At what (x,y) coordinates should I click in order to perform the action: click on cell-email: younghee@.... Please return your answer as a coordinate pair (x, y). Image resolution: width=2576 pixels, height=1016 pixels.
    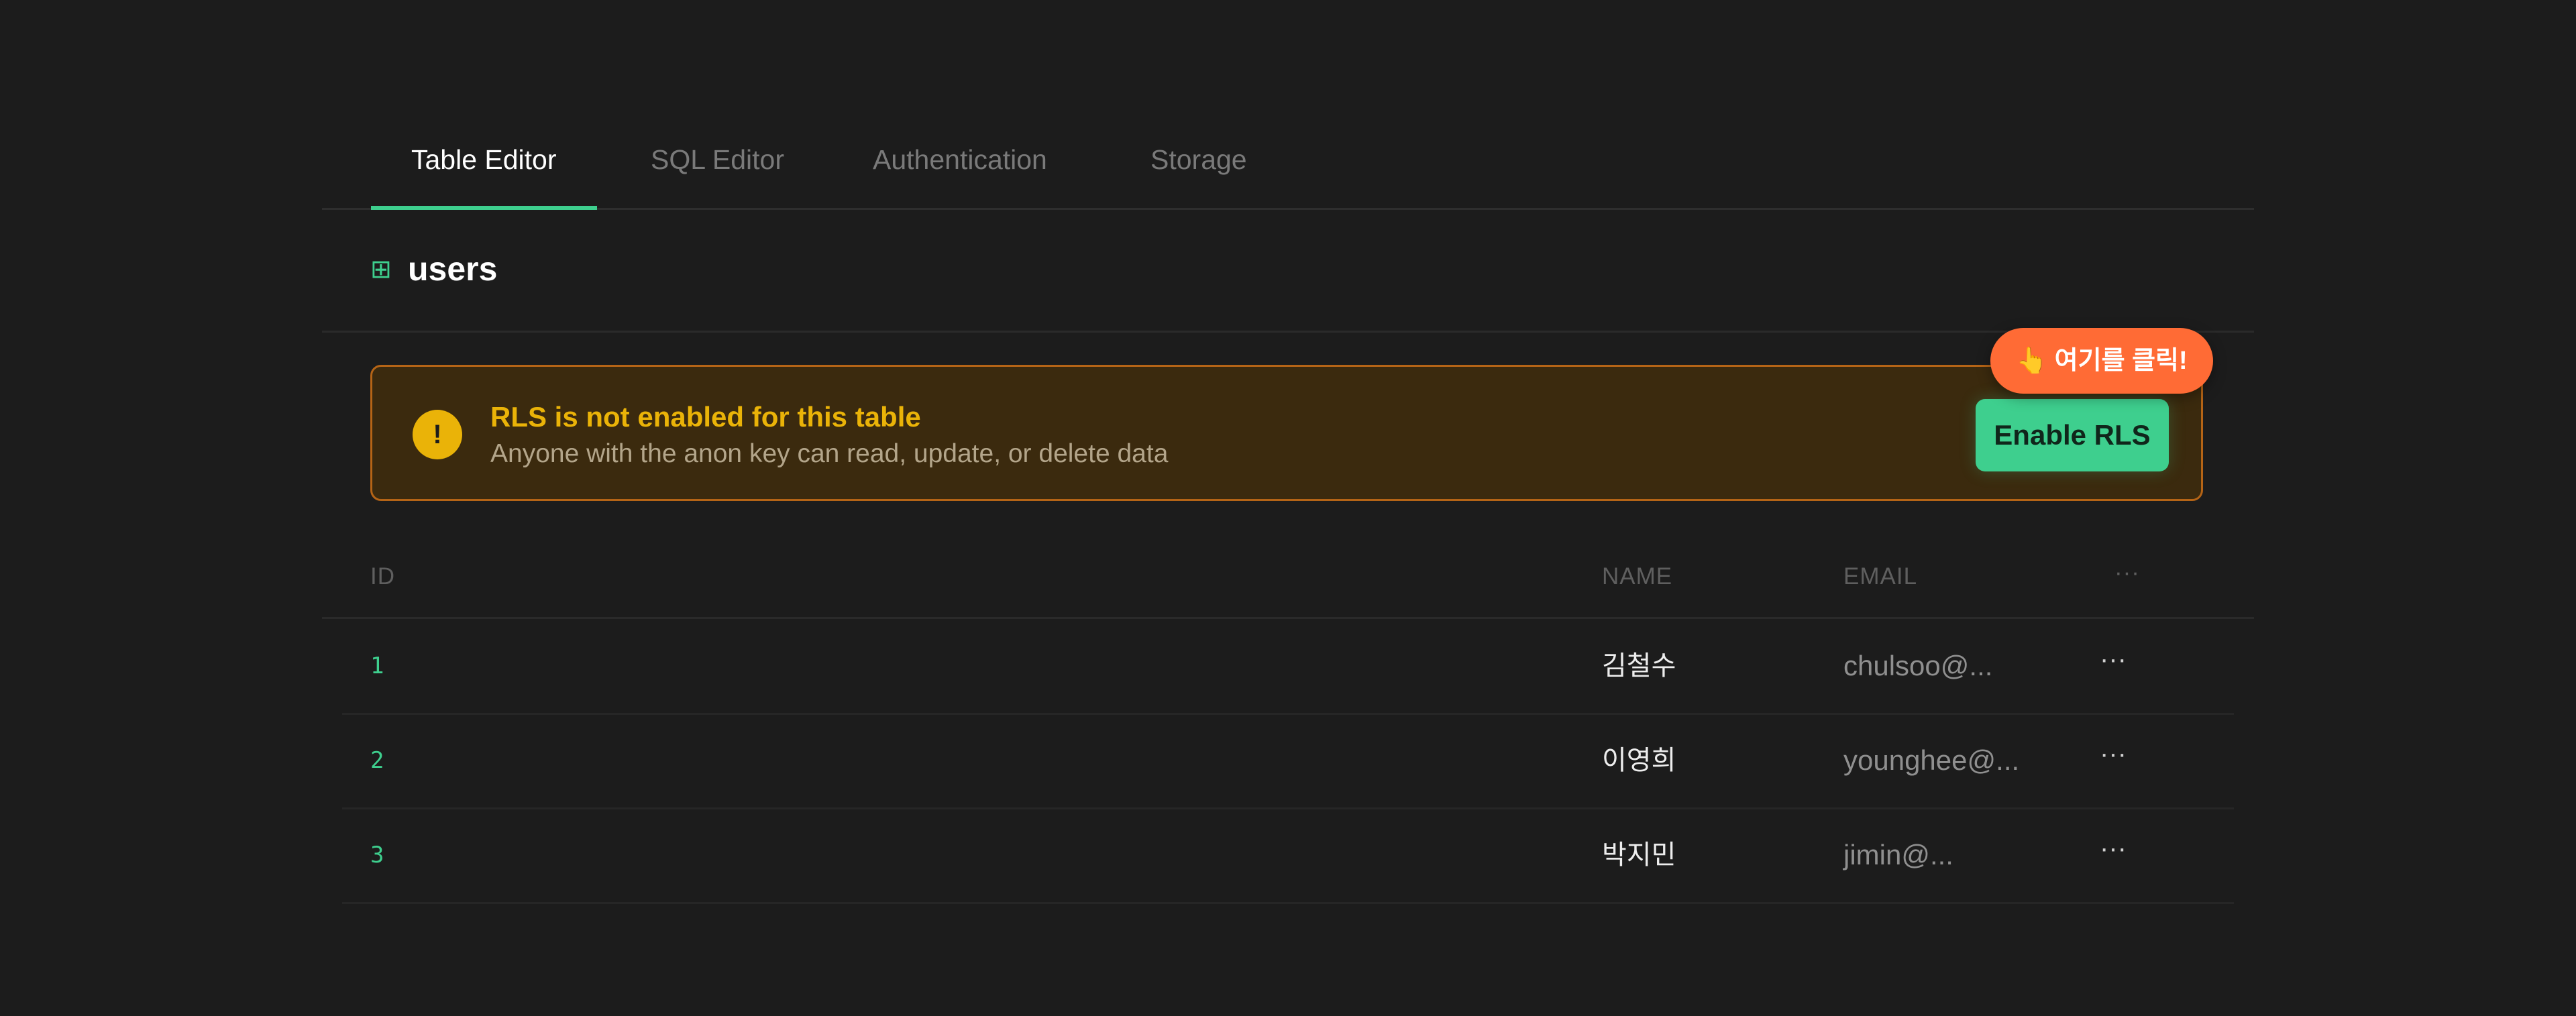
    Looking at the image, I should click on (1931, 760).